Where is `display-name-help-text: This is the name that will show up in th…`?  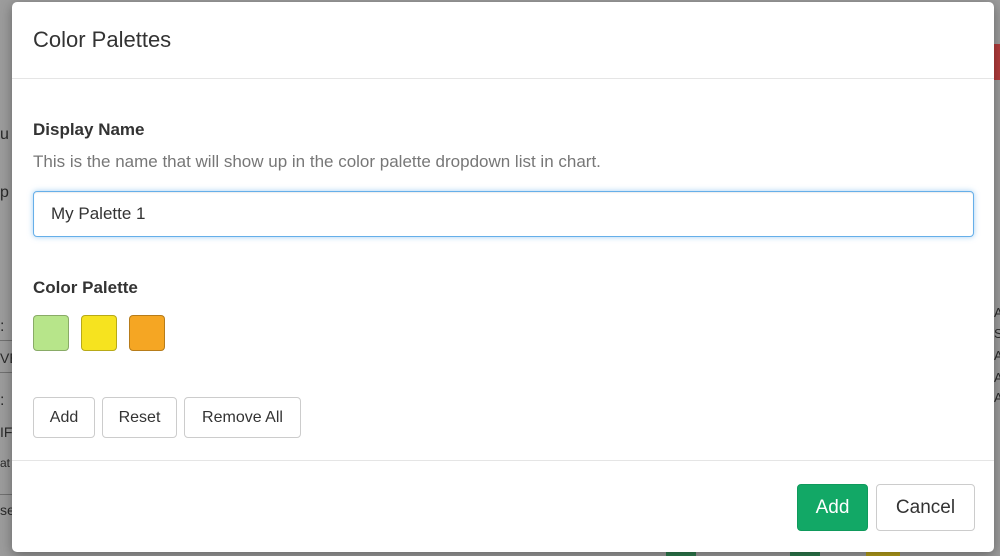 display-name-help-text: This is the name that will show up in th… is located at coordinates (317, 161).